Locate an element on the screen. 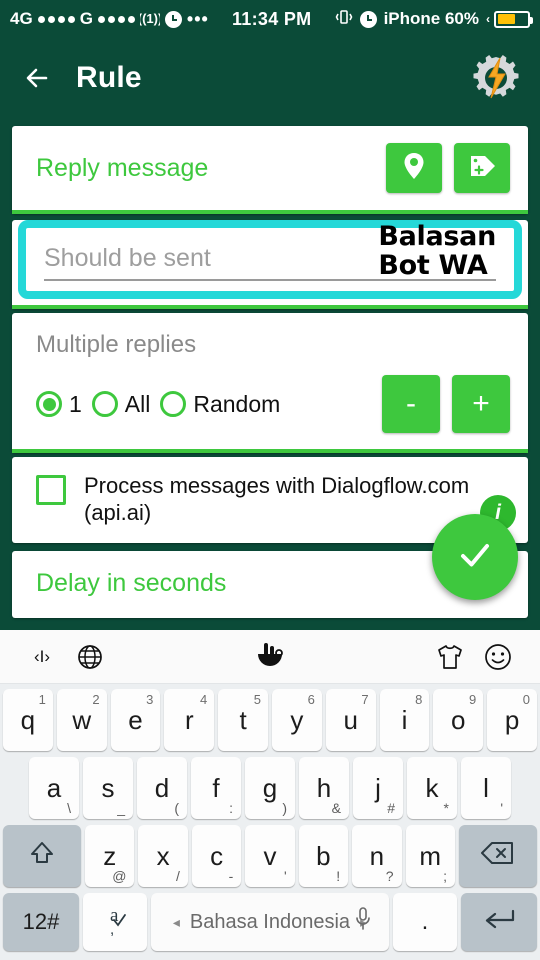 This screenshot has width=540, height=960. key-c: c- is located at coordinates (216, 856).